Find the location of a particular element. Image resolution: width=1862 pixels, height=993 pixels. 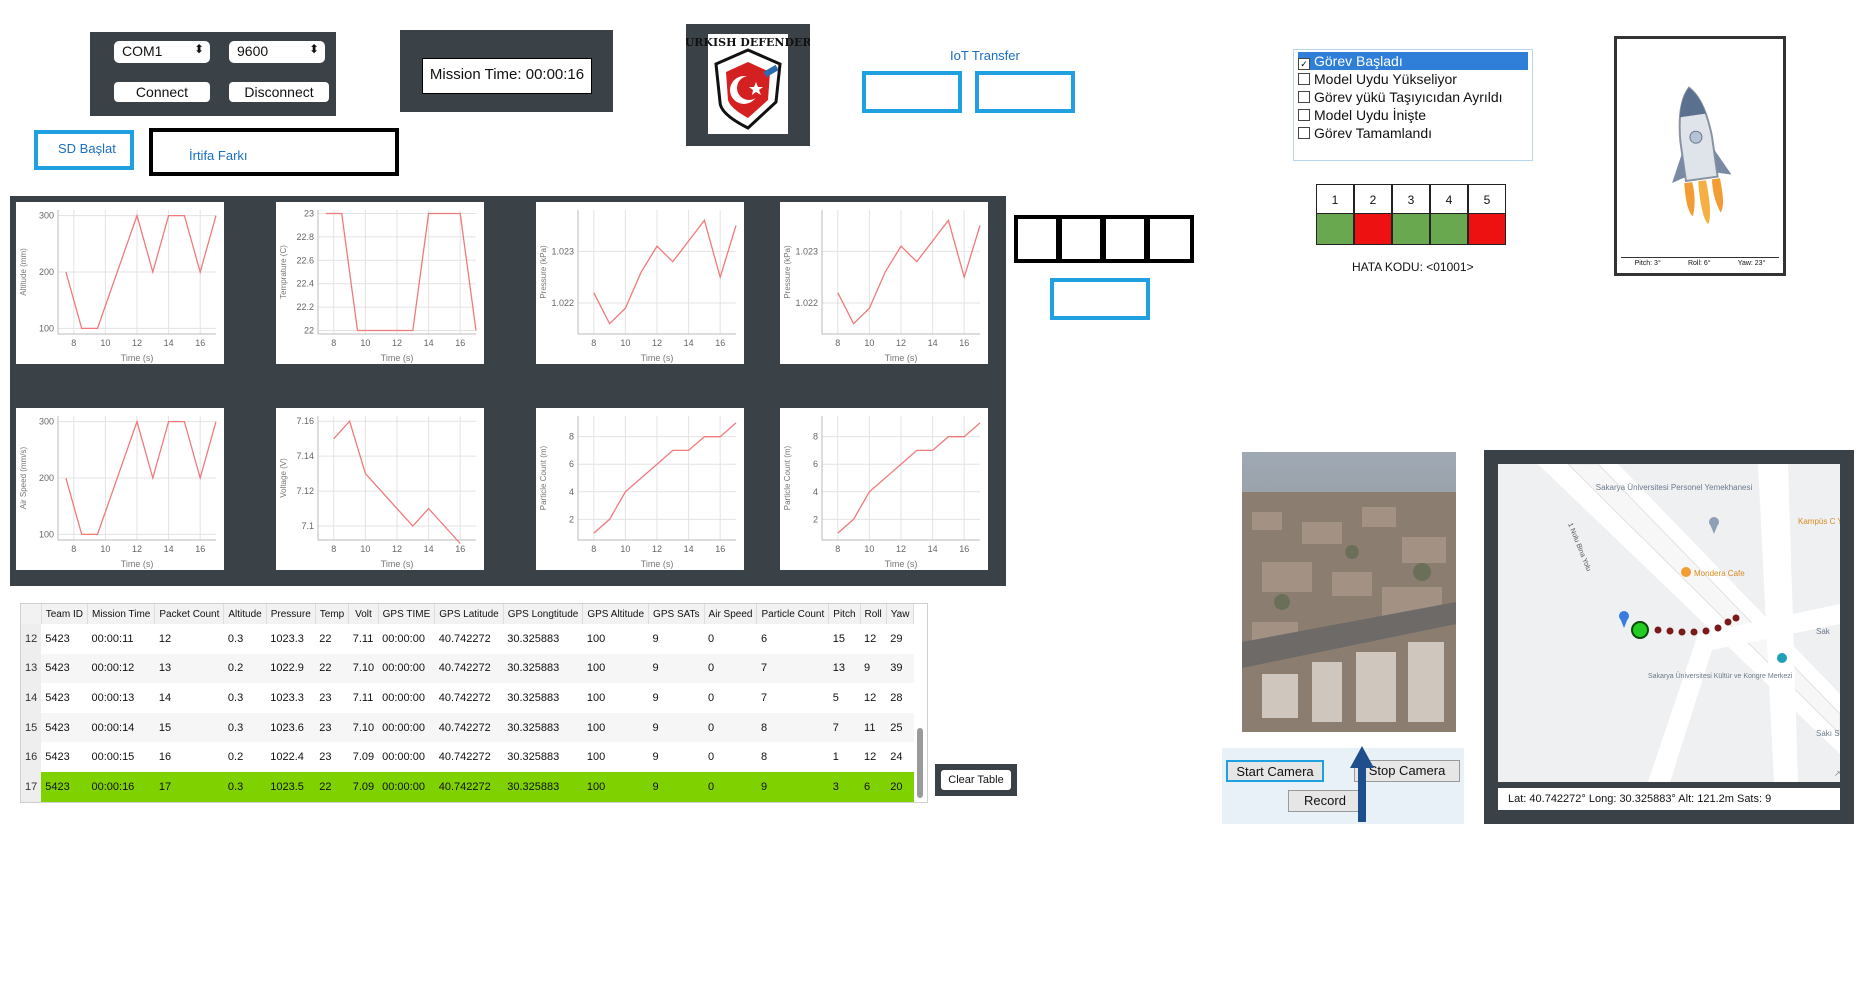

table-cell: 24 is located at coordinates (896, 757).